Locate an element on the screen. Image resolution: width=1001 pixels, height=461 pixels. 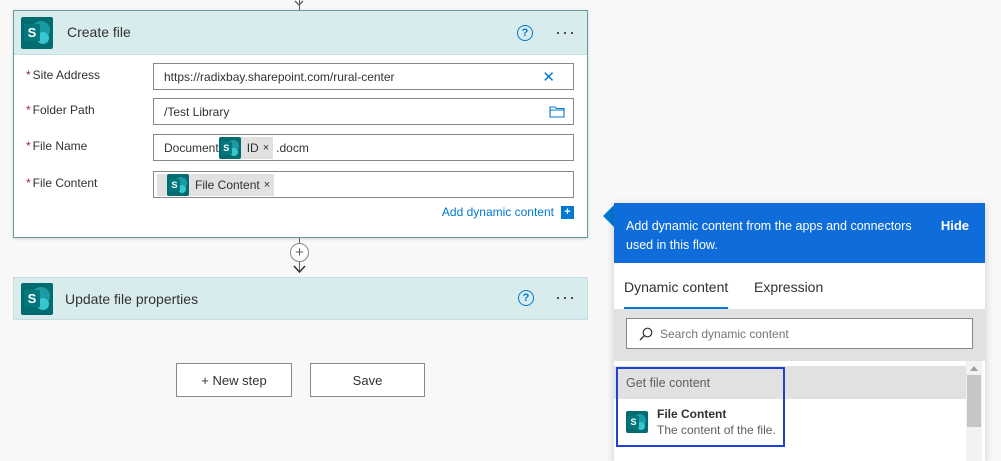
add-dynamic-content-link: Add dynamic content + is located at coordinates (508, 212).